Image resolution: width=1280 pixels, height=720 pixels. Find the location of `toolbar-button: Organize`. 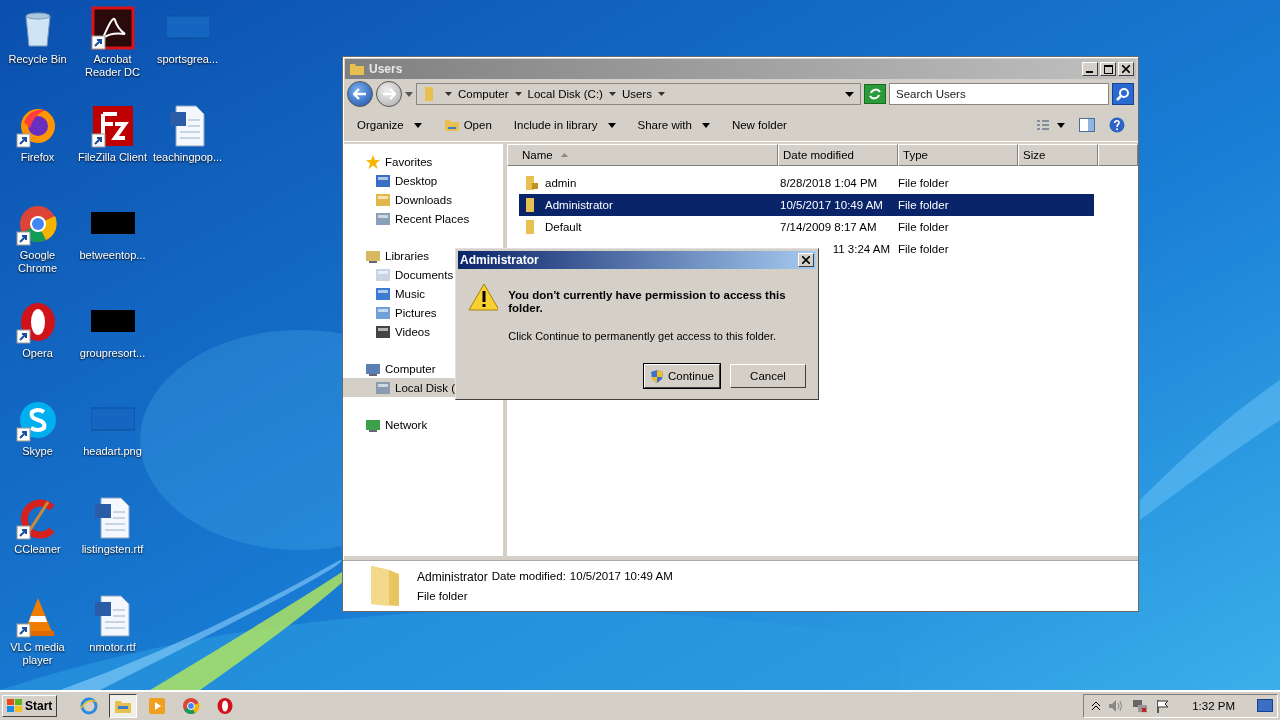

toolbar-button: Organize is located at coordinates (389, 125).